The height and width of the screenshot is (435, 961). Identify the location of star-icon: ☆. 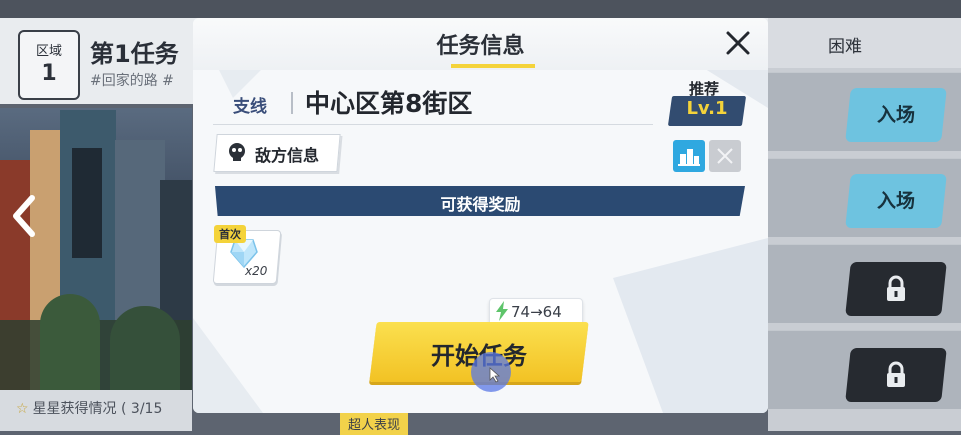
(22, 409).